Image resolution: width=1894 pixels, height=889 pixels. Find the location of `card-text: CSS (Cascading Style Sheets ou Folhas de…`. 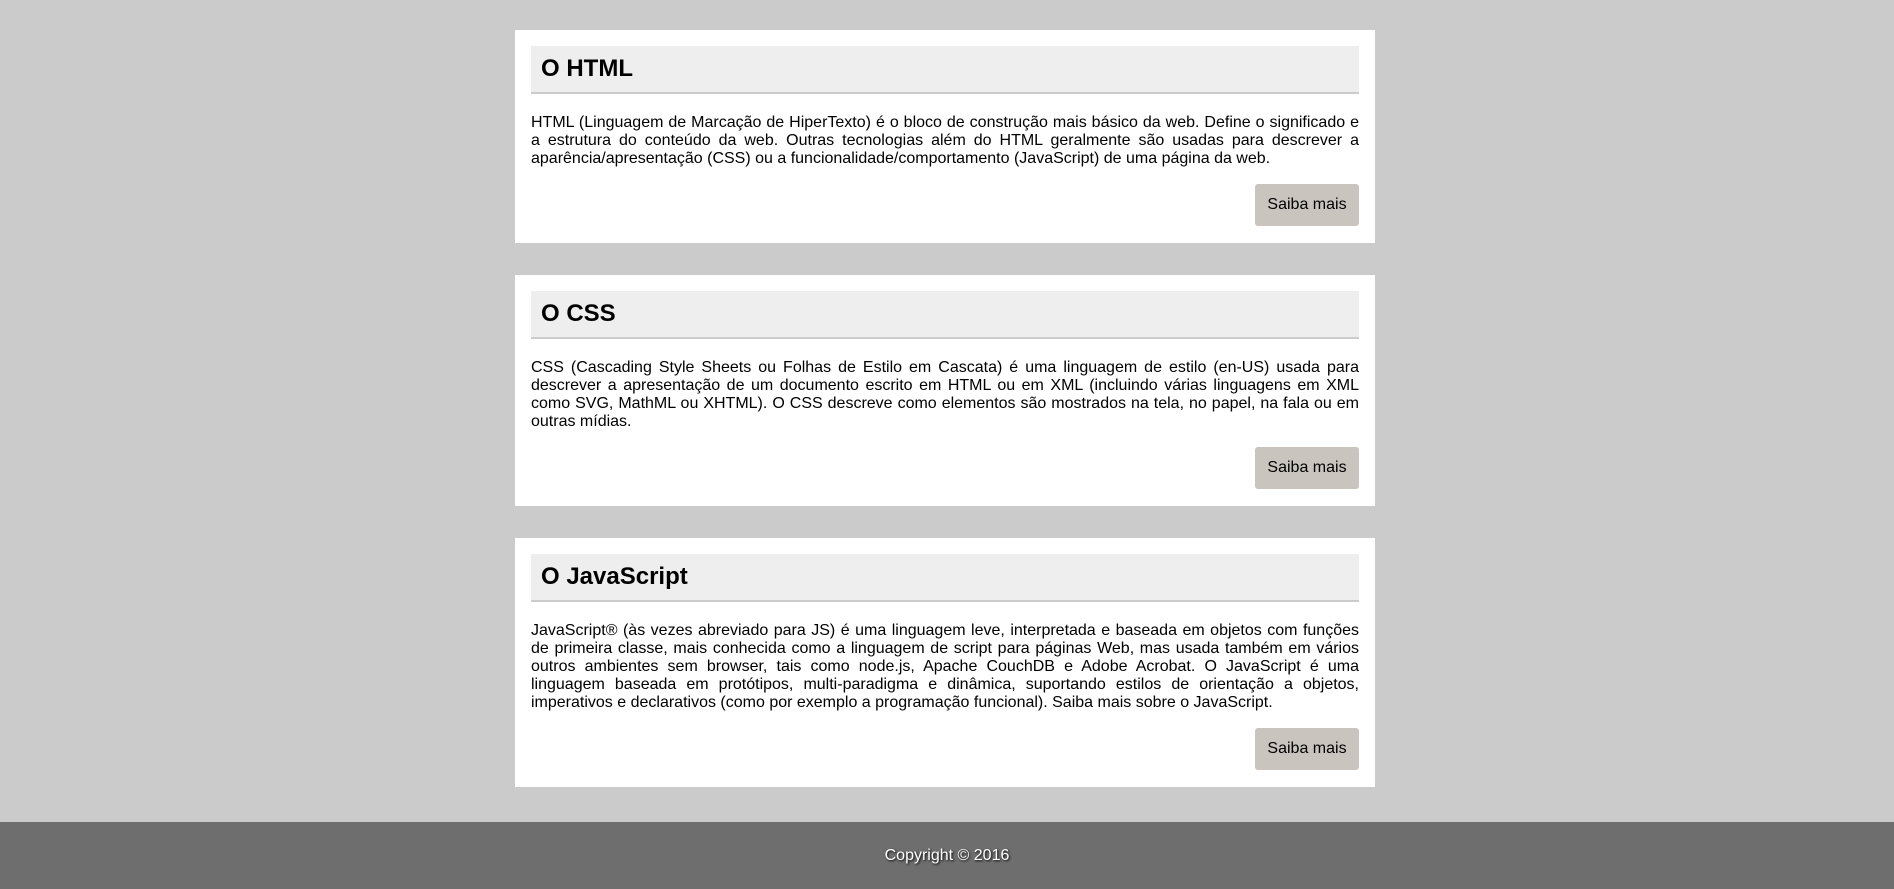

card-text: CSS (Cascading Style Sheets ou Folhas de… is located at coordinates (945, 394).